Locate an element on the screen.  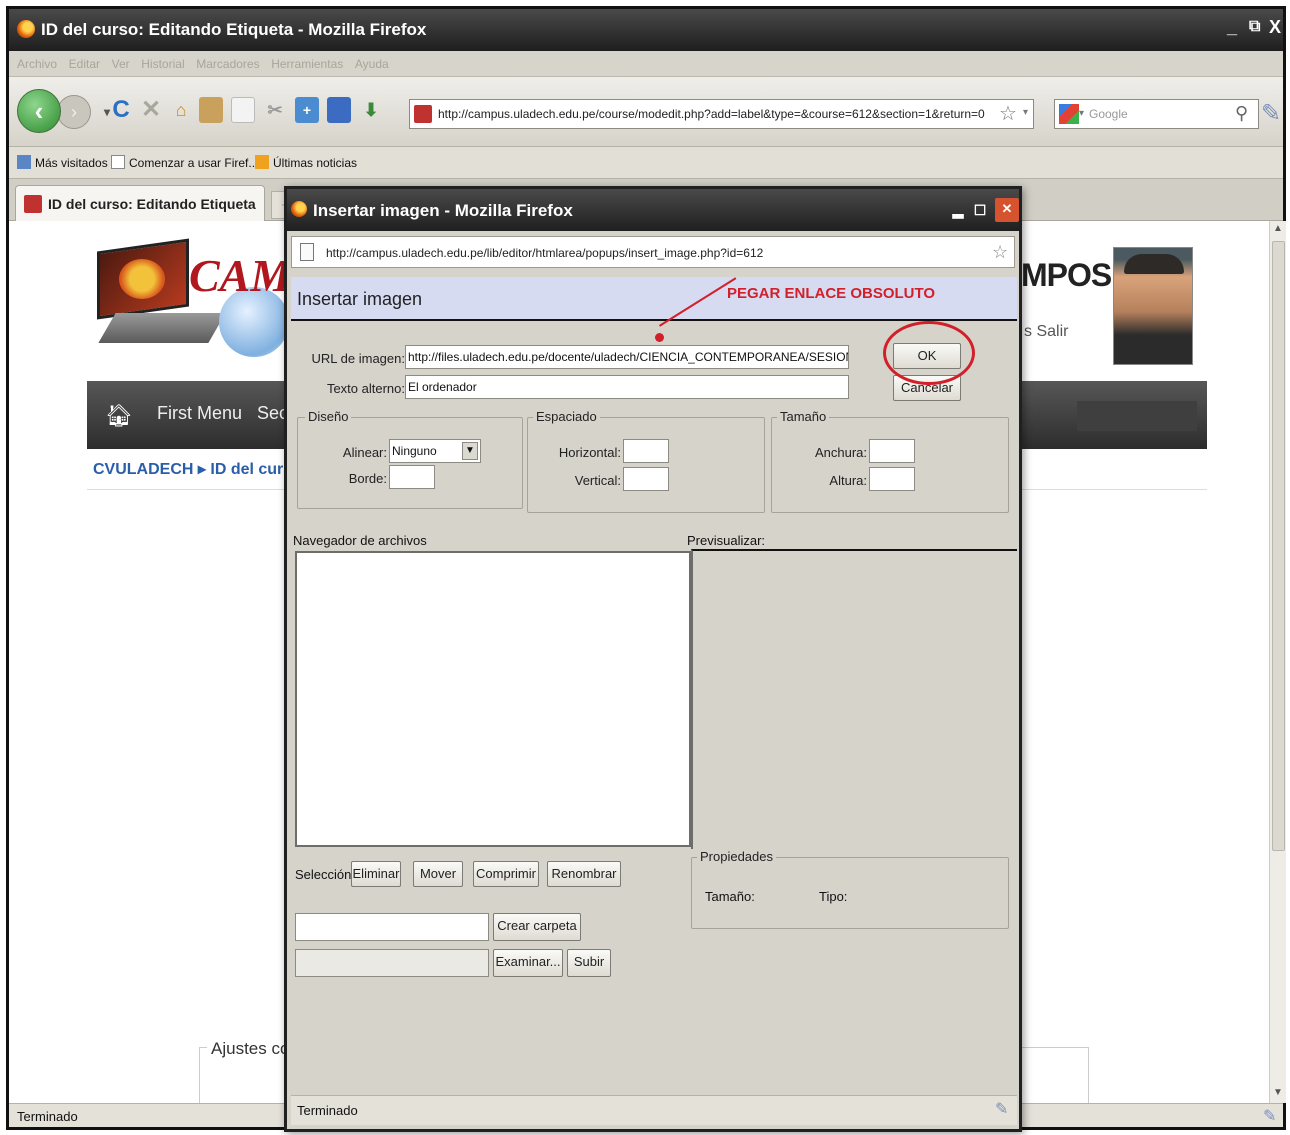
vertical-scrollbar: ▲ ▼ is located at coordinates (1277, 662).